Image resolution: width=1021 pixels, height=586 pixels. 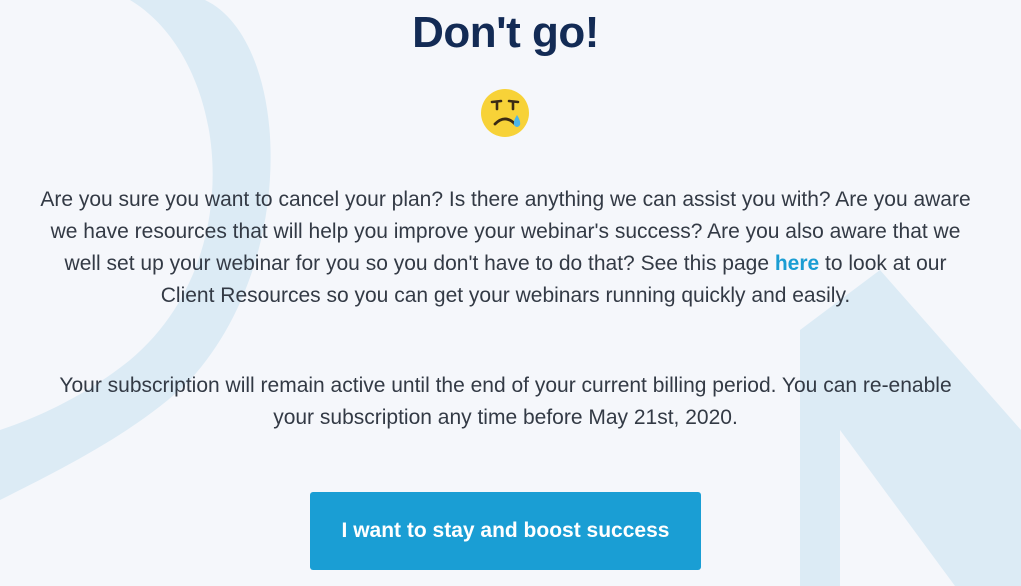 What do you see at coordinates (505, 113) in the screenshot?
I see `crying-face-icon` at bounding box center [505, 113].